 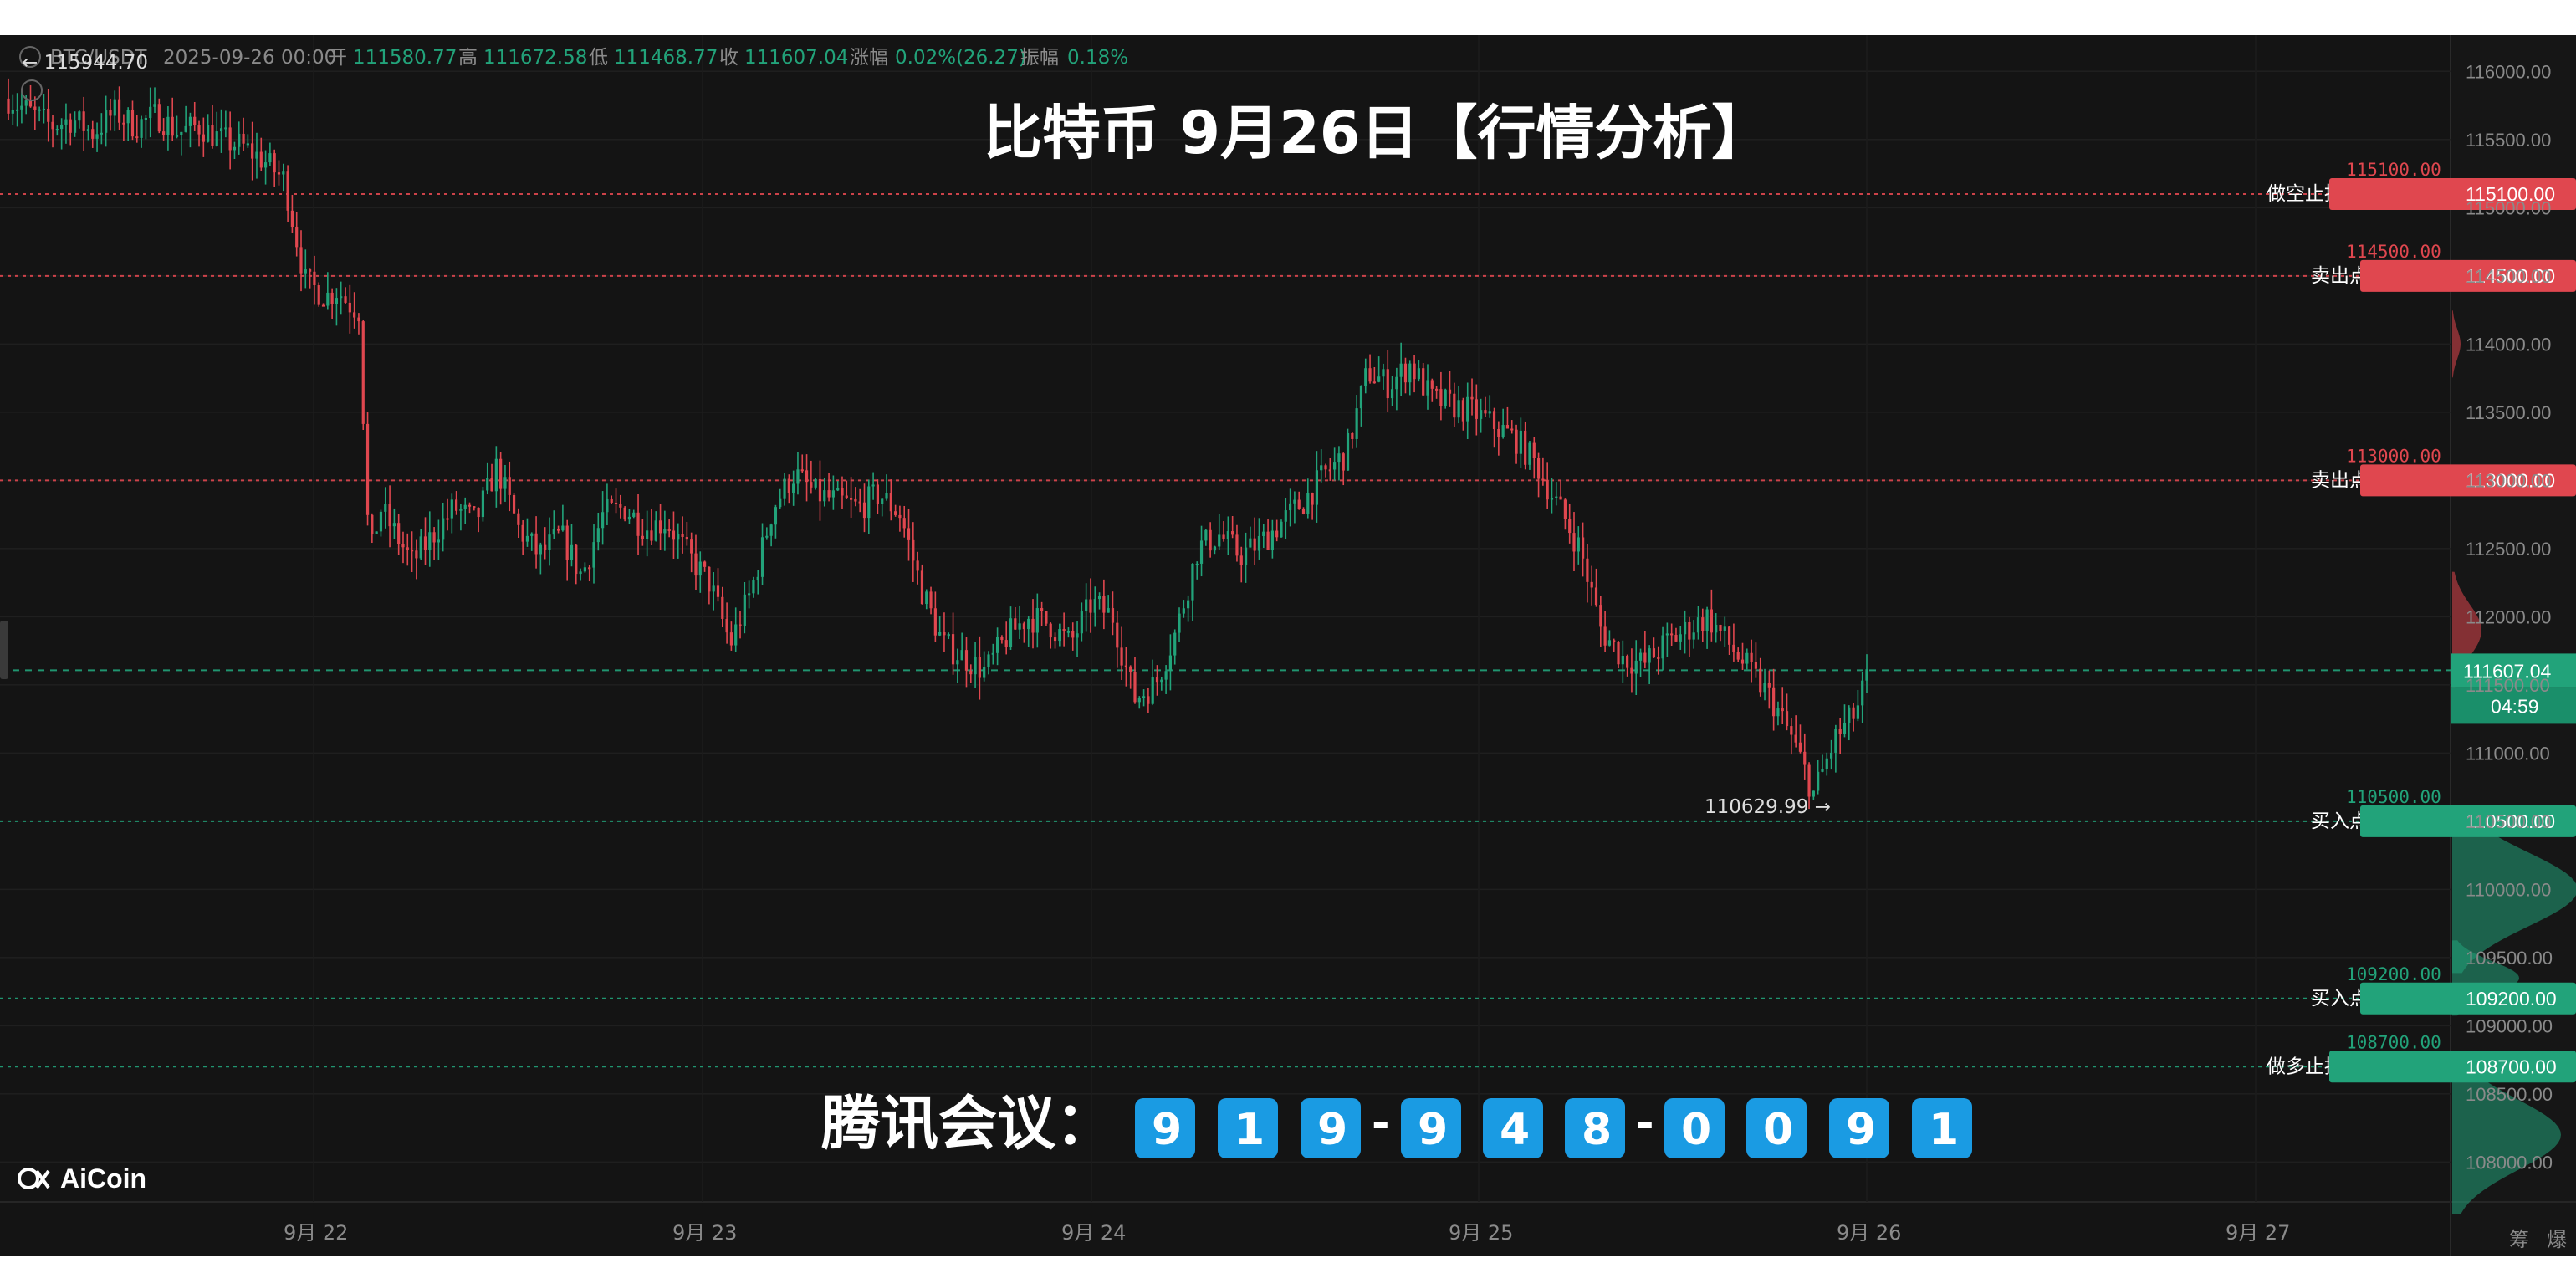 I want to click on header-field: 收, so click(x=729, y=58).